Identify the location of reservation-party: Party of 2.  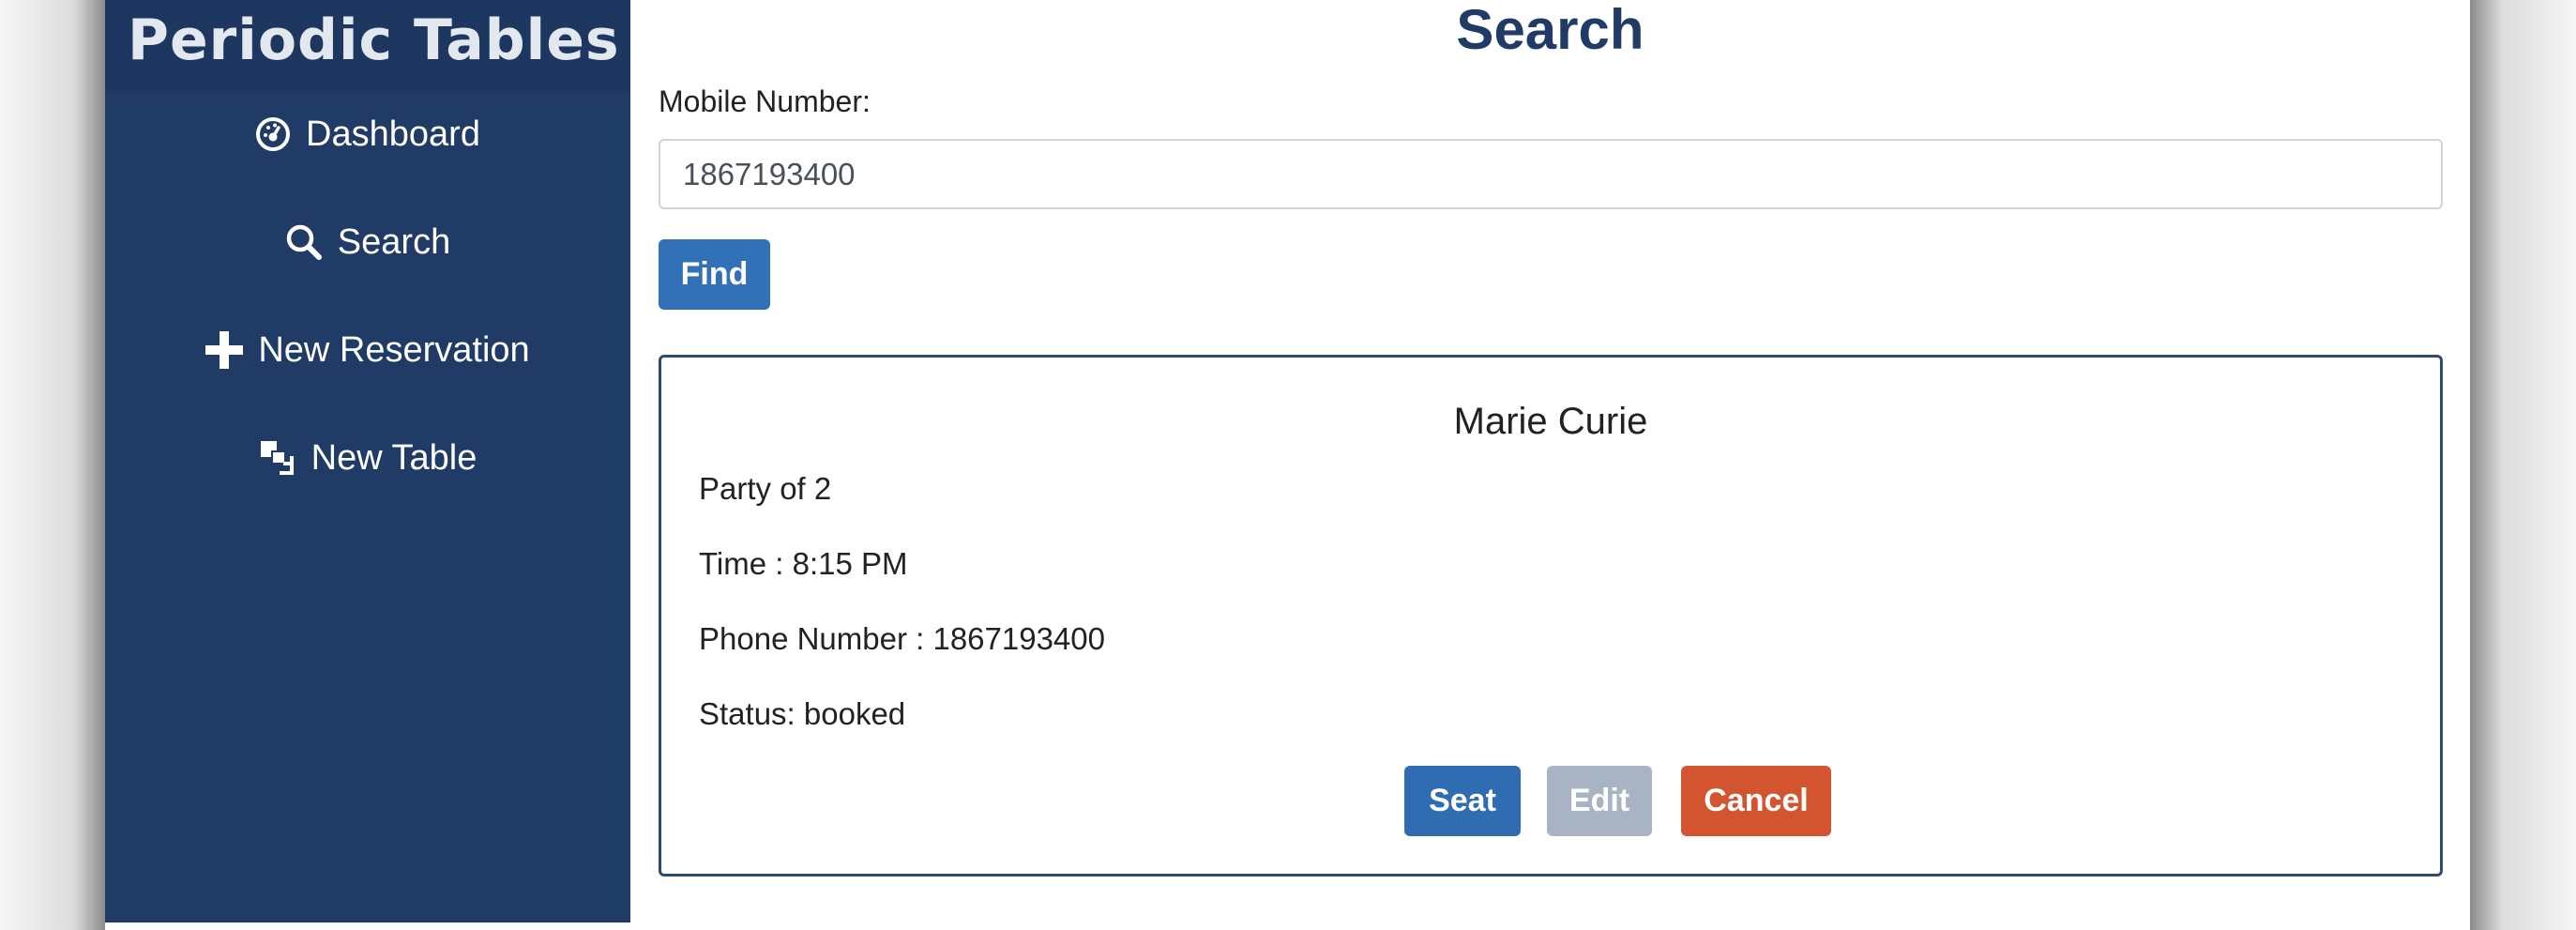
(765, 489).